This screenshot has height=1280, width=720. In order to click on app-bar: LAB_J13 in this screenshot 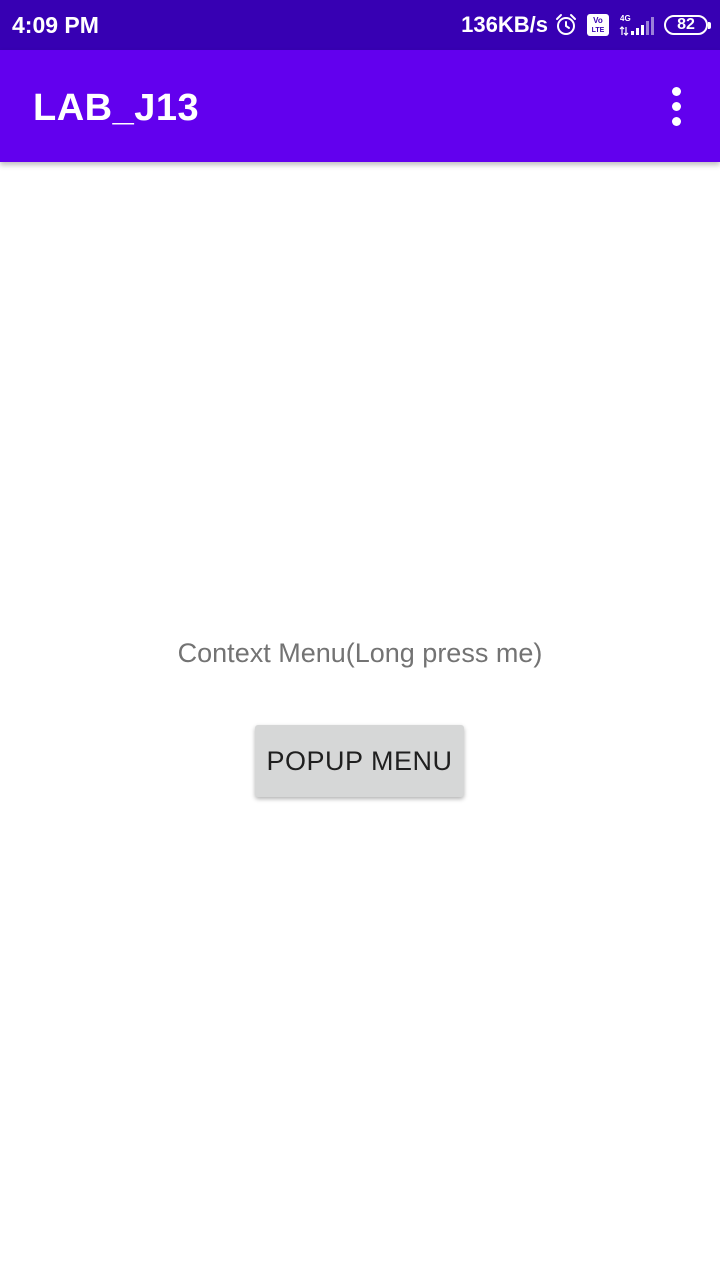, I will do `click(360, 106)`.